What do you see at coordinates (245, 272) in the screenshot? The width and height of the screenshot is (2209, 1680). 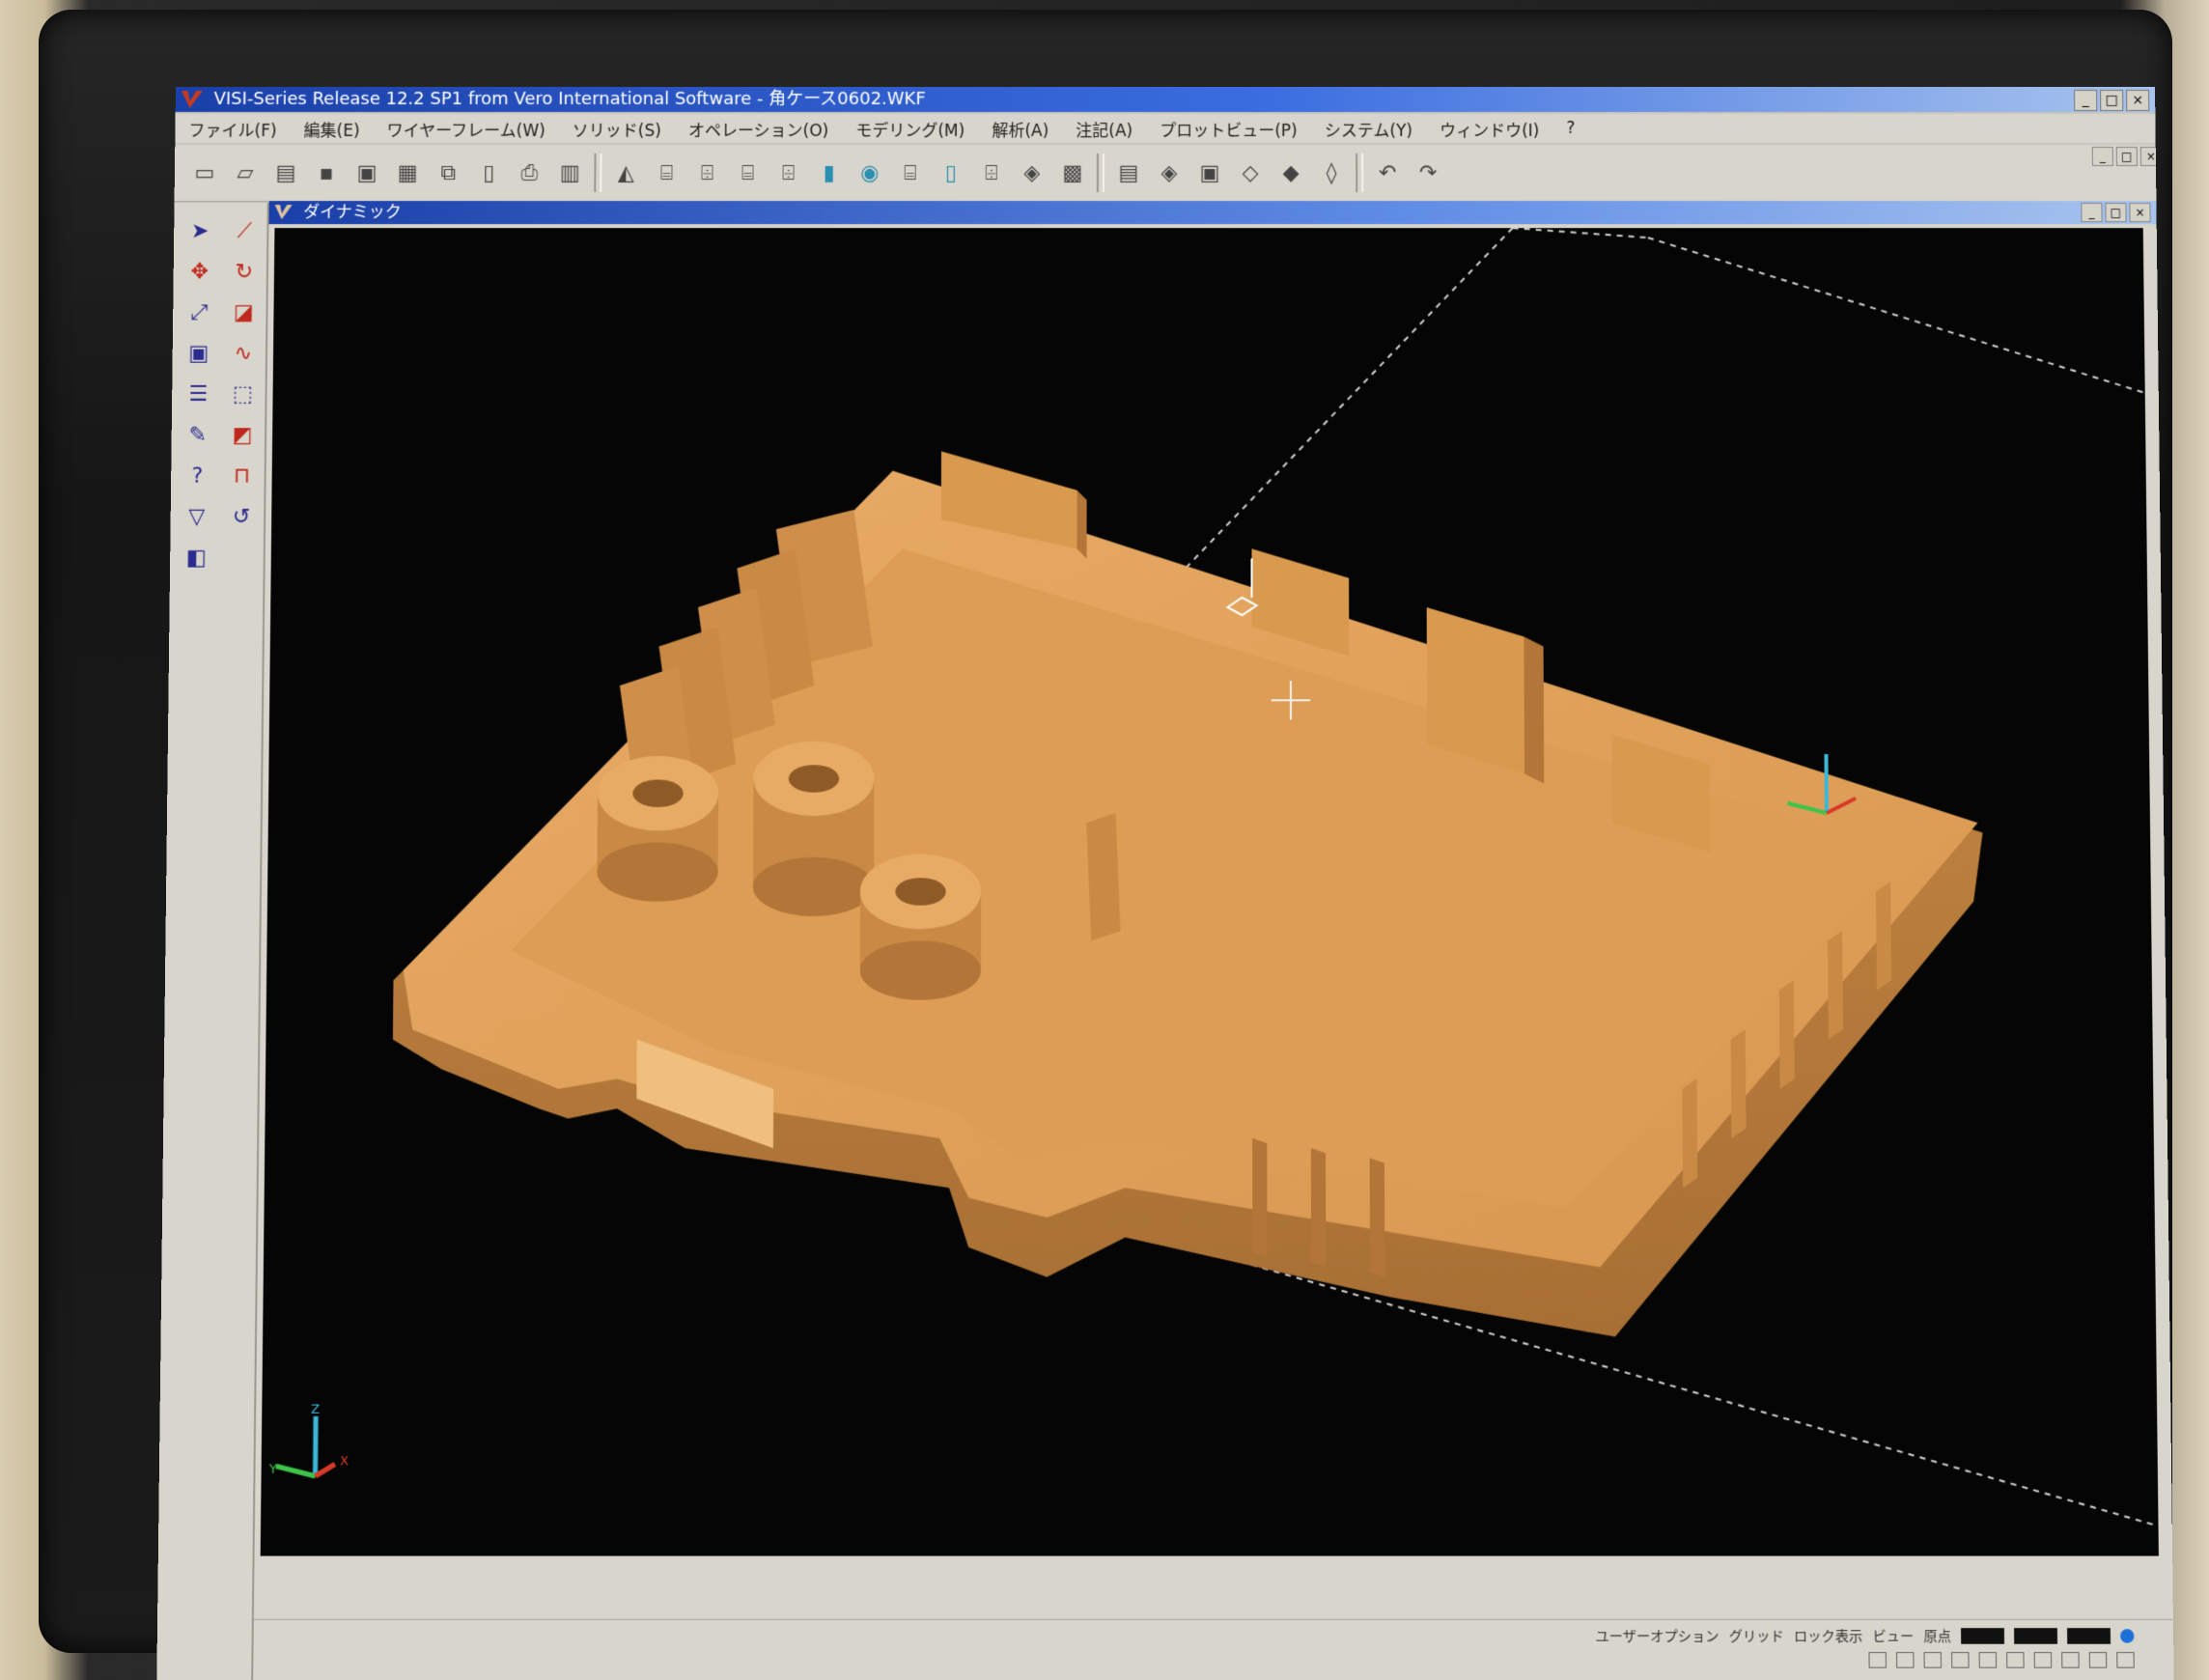 I see `rotate-icon: ↻` at bounding box center [245, 272].